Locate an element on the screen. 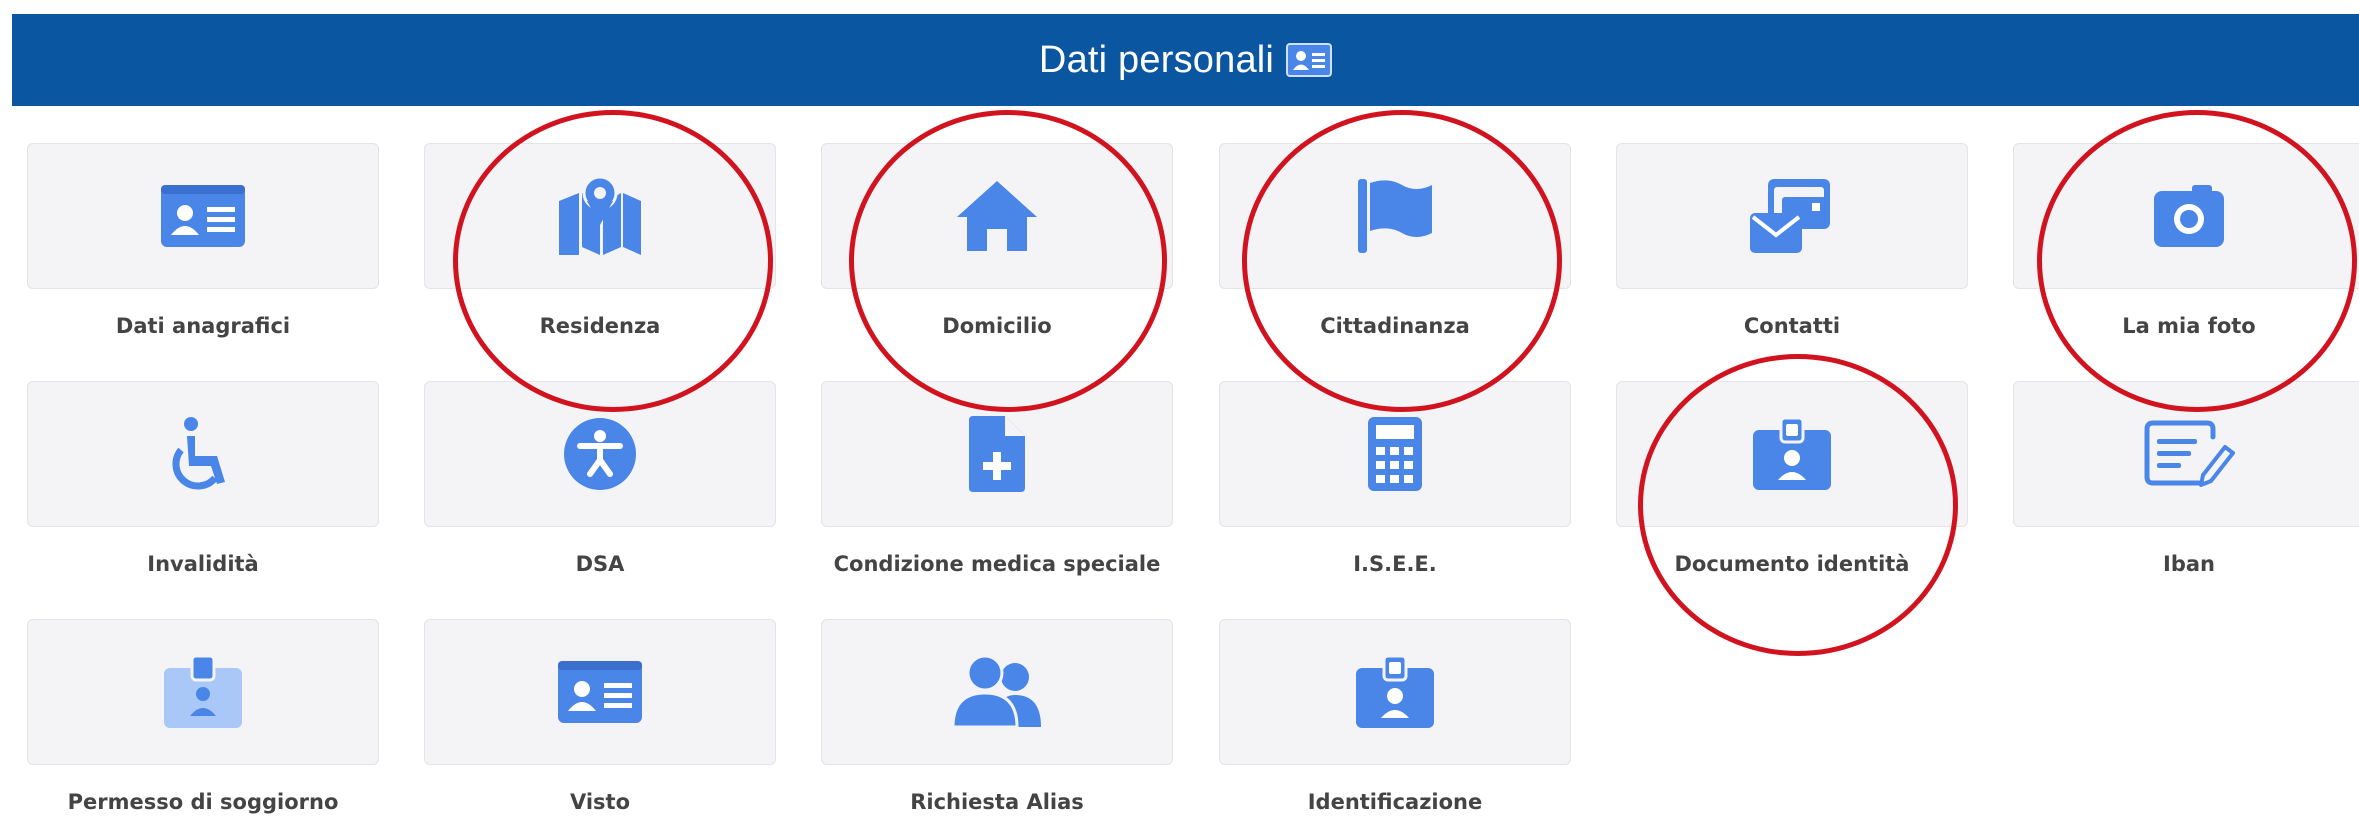 This screenshot has height=832, width=2359. tile-condizione-medica is located at coordinates (997, 454).